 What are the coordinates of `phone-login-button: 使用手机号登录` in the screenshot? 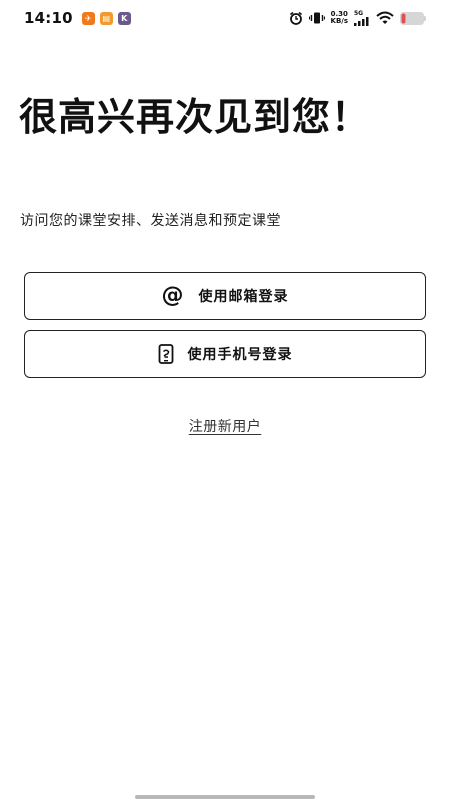 It's located at (225, 354).